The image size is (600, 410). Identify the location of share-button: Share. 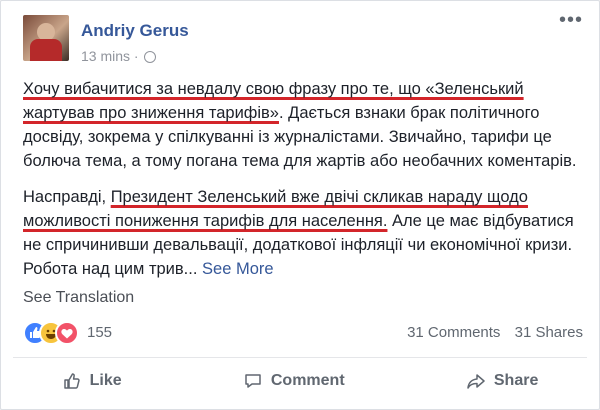
(502, 381).